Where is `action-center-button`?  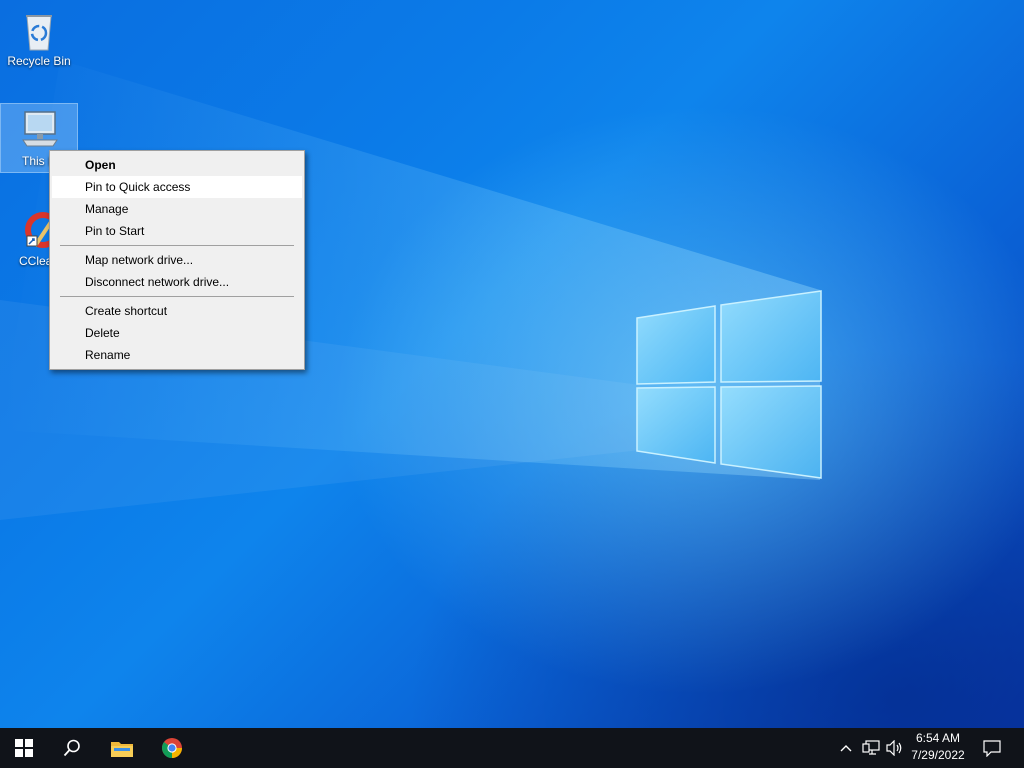
action-center-button is located at coordinates (992, 748).